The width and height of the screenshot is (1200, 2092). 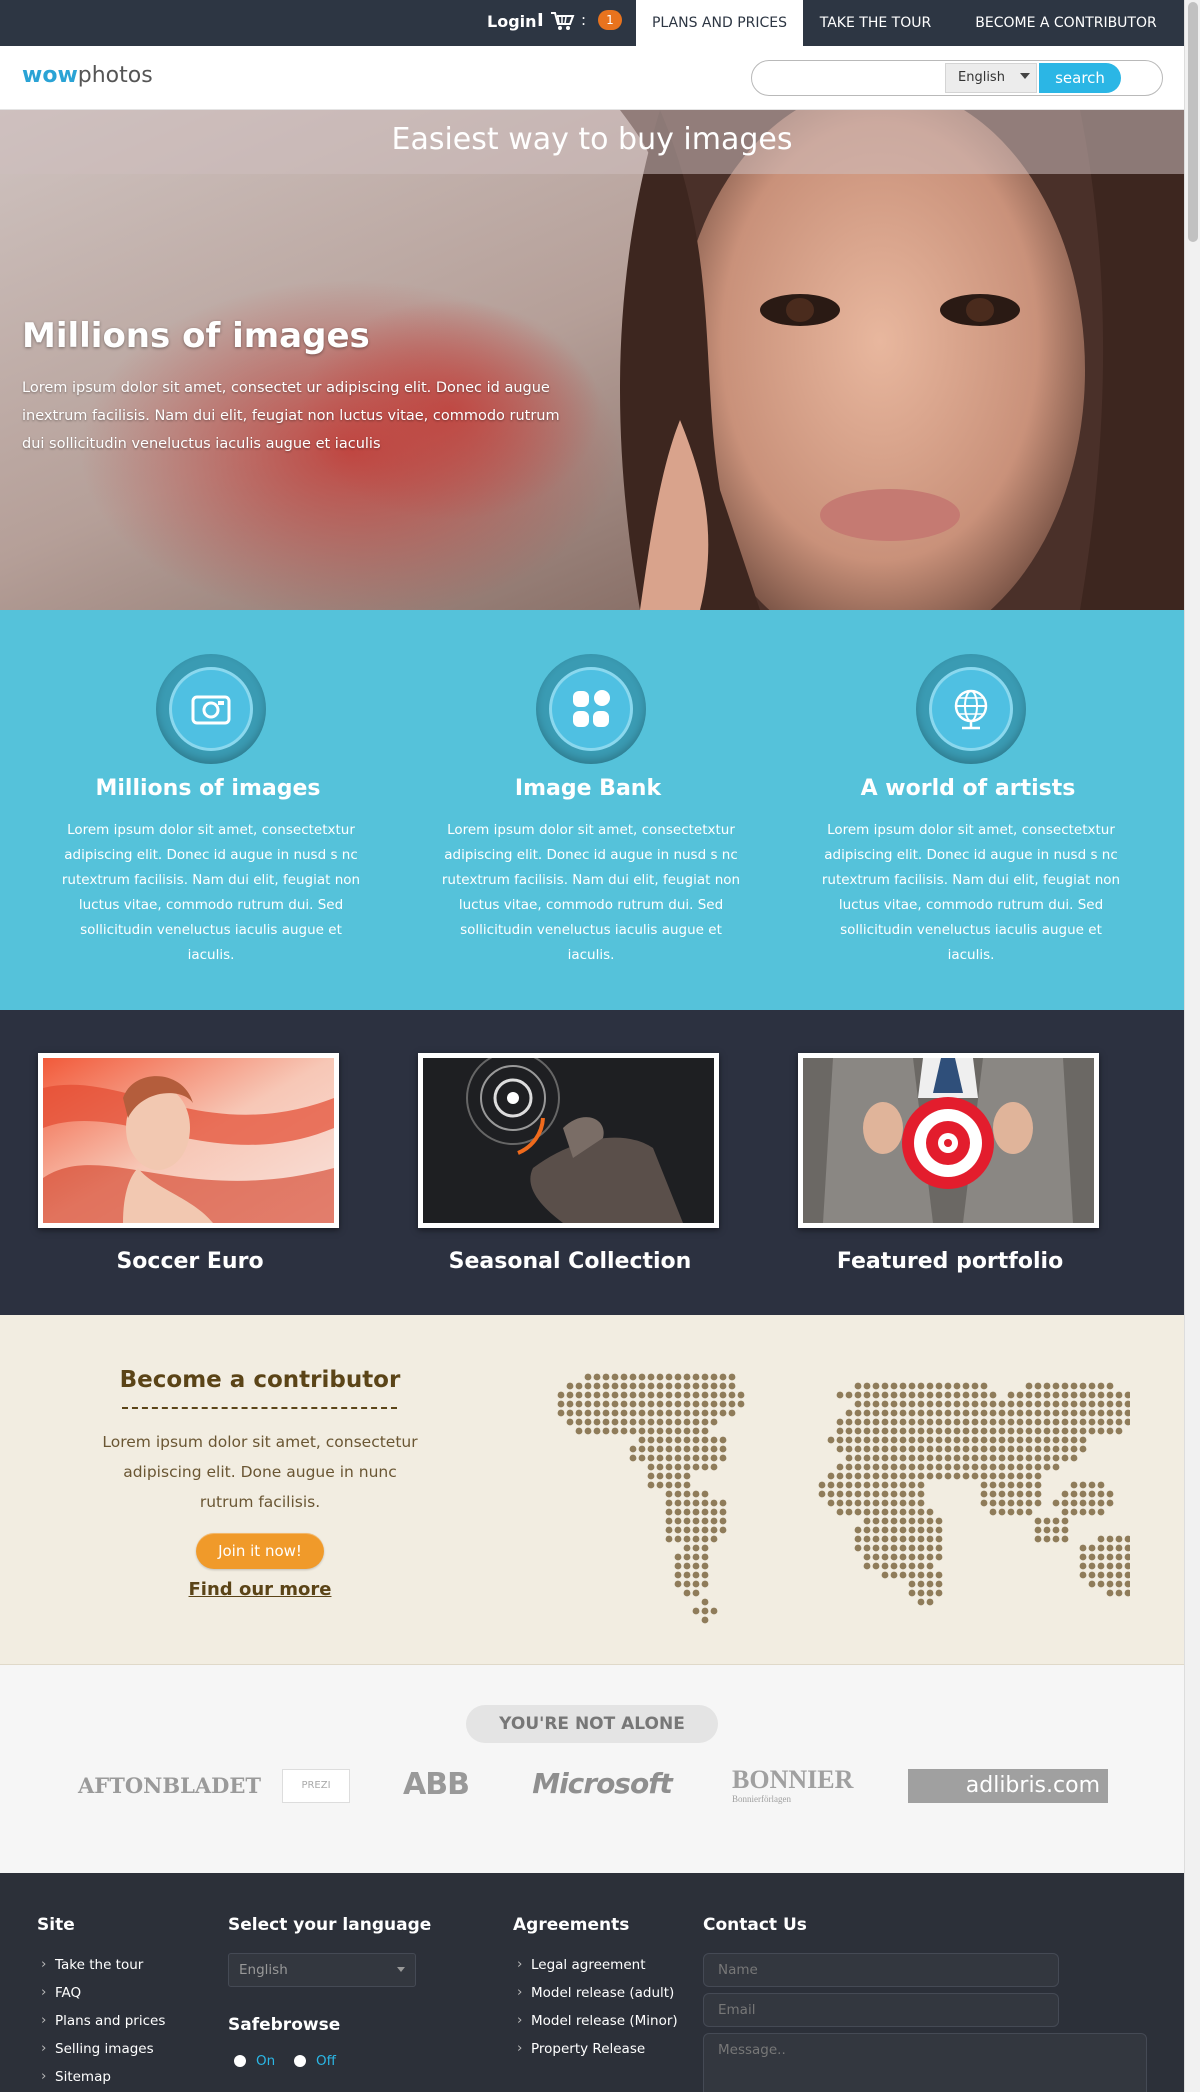 I want to click on site-logo: wowphotos, so click(x=87, y=75).